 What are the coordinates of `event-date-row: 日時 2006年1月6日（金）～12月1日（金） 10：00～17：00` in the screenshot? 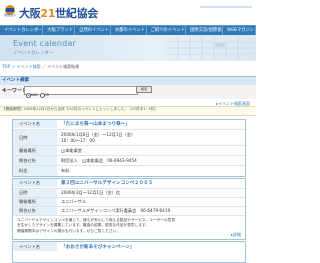 It's located at (129, 137).